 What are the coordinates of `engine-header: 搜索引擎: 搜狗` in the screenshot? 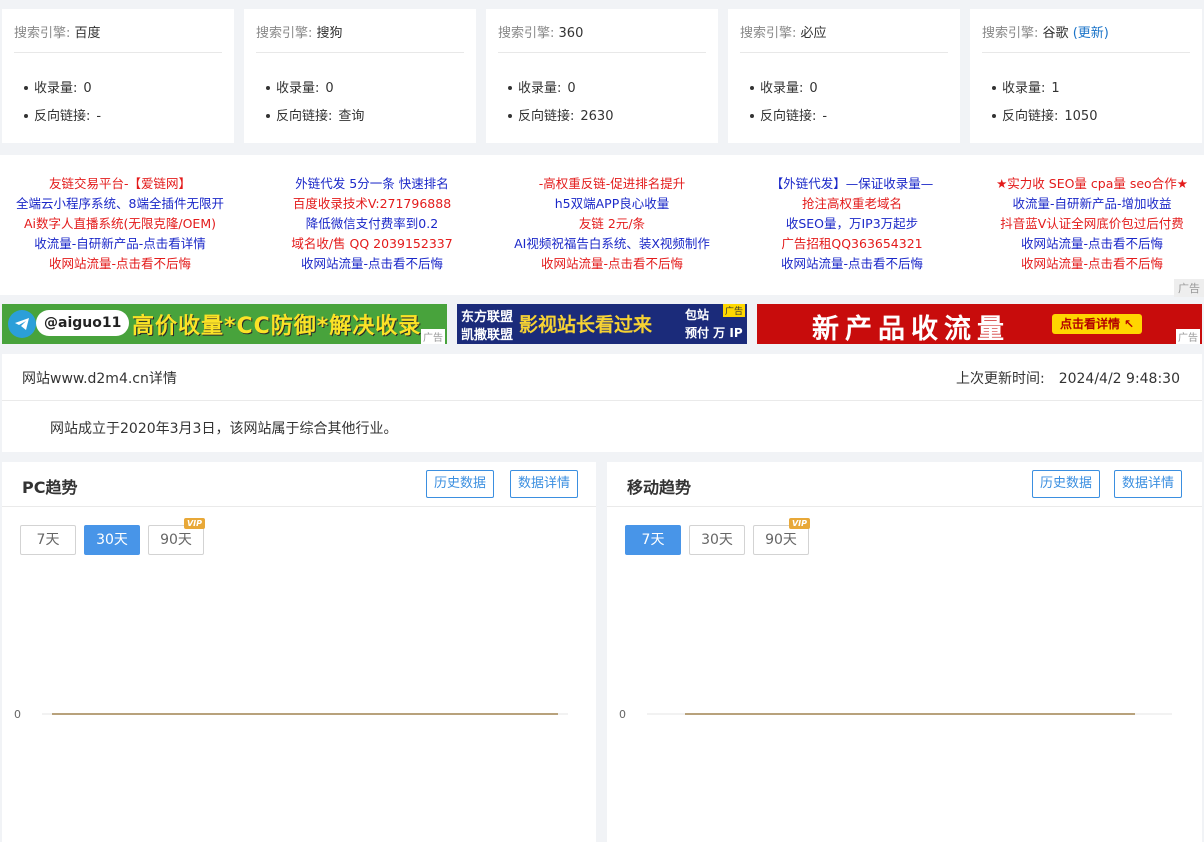 It's located at (360, 37).